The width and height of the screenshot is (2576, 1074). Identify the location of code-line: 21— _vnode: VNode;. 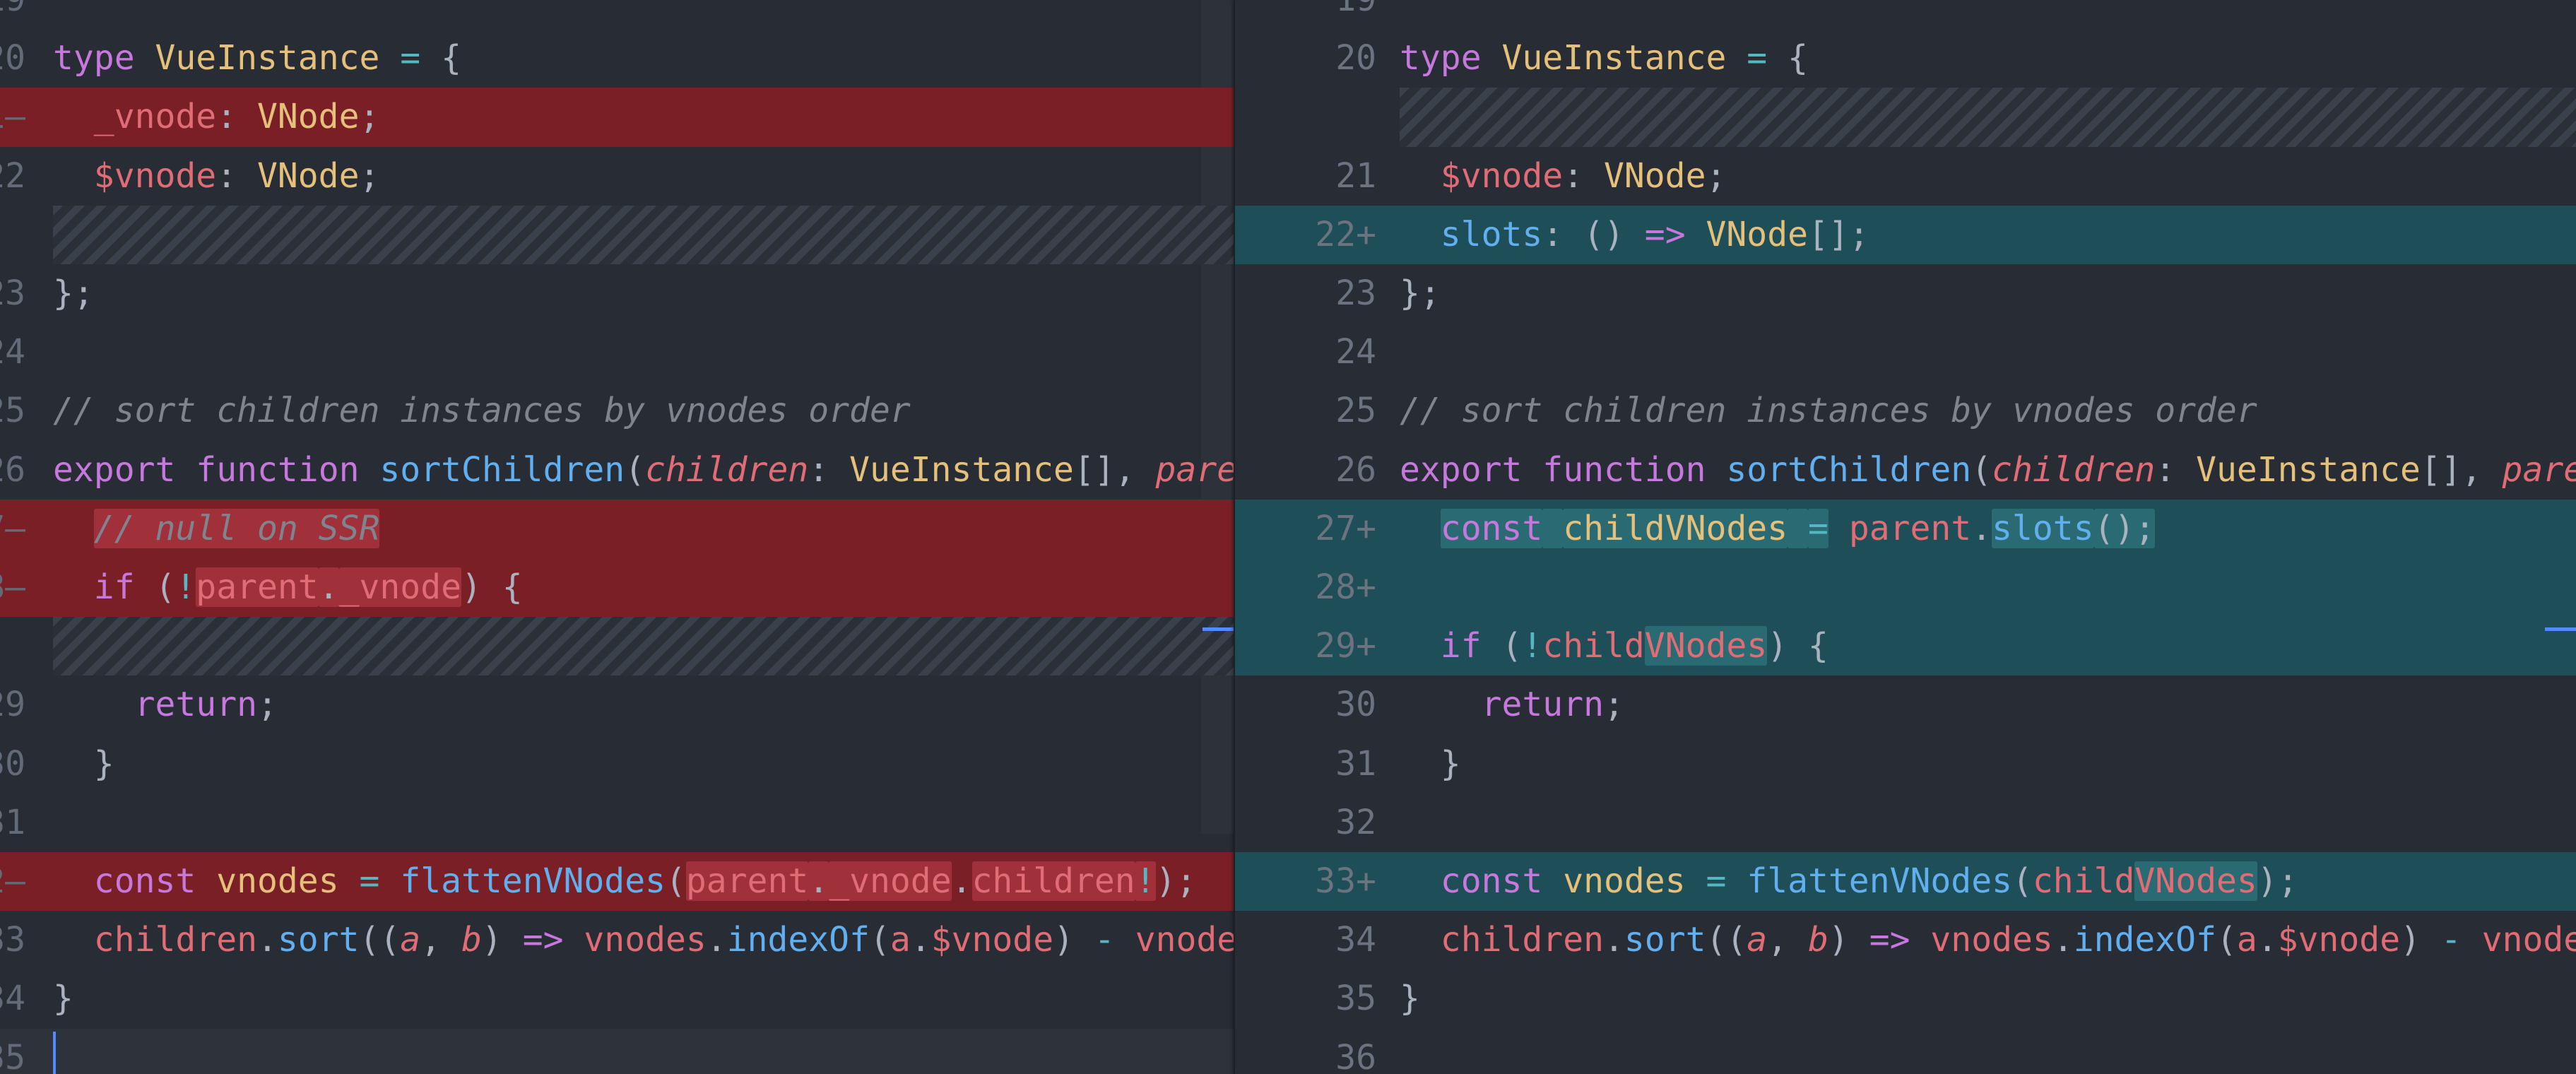
(617, 118).